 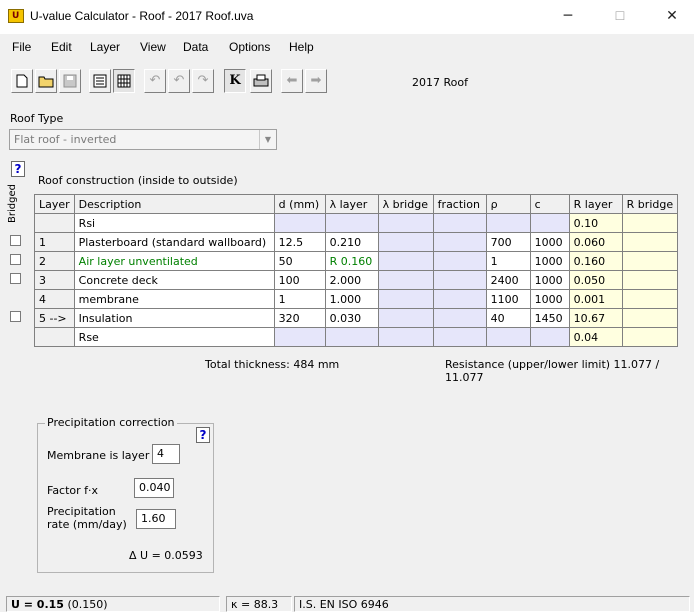 What do you see at coordinates (595, 204) in the screenshot?
I see `col-header-r-layer: R layer` at bounding box center [595, 204].